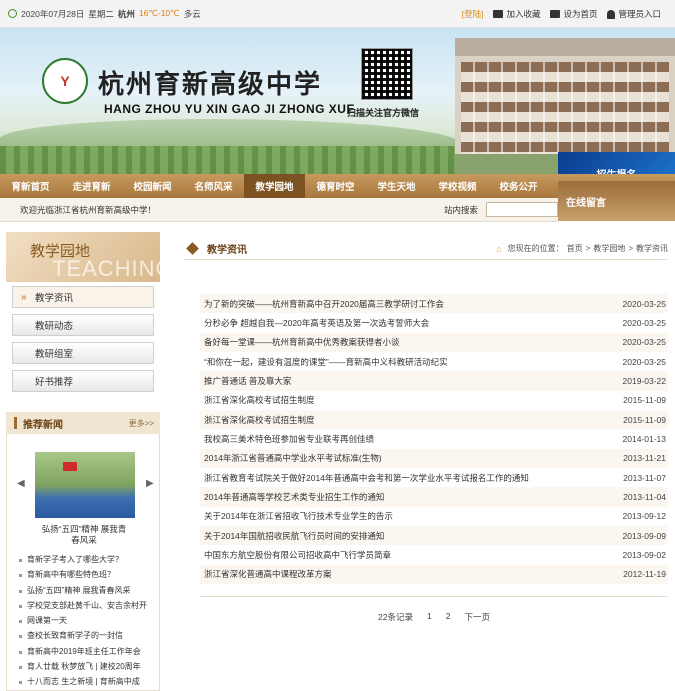 This screenshot has height=691, width=675. What do you see at coordinates (457, 186) in the screenshot?
I see `nav-item: 学校视频` at bounding box center [457, 186].